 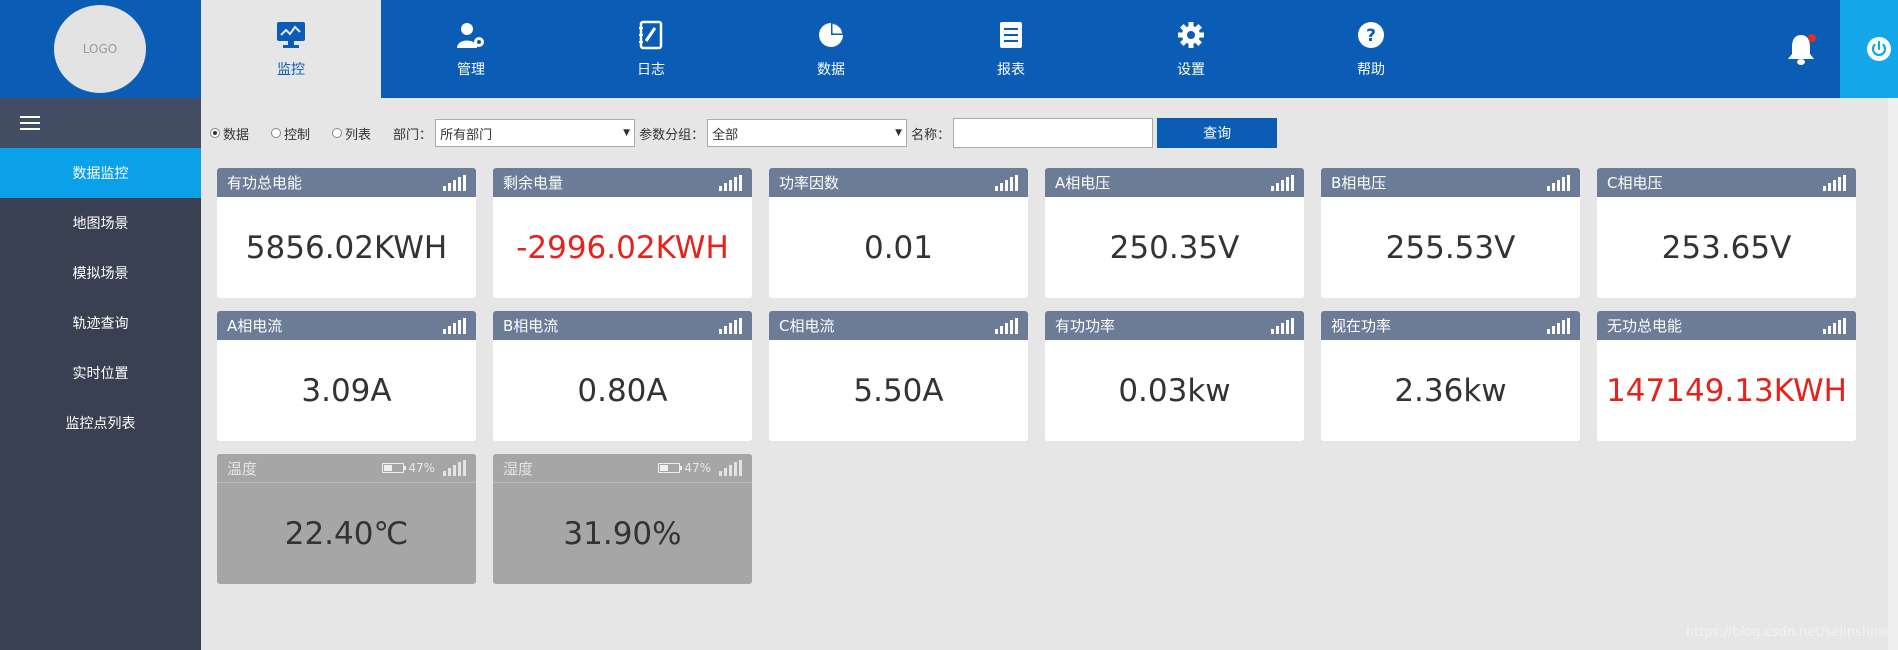 What do you see at coordinates (100, 373) in the screenshot?
I see `sidebar-item-realtime-location: 实时位置` at bounding box center [100, 373].